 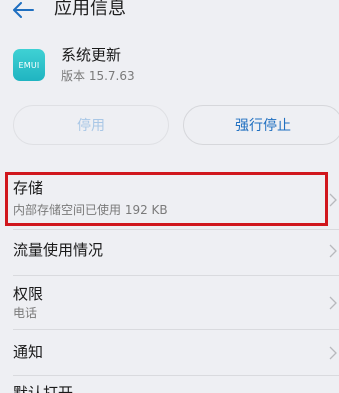 I want to click on list-item-data-usage: 流量使用情况, so click(x=169, y=252).